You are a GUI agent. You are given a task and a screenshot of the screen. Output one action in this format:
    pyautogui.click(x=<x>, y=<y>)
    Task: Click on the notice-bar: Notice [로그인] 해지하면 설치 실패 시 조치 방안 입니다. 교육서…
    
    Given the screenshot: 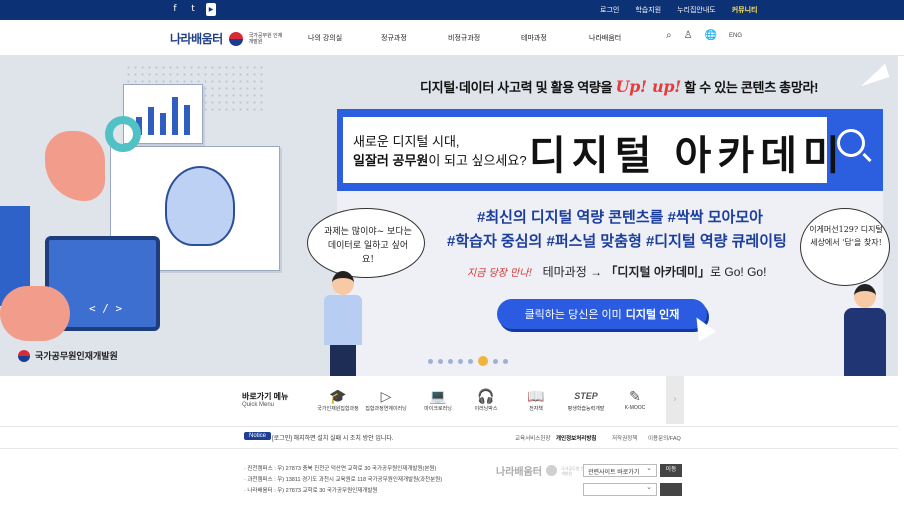 What is the action you would take?
    pyautogui.click(x=452, y=437)
    